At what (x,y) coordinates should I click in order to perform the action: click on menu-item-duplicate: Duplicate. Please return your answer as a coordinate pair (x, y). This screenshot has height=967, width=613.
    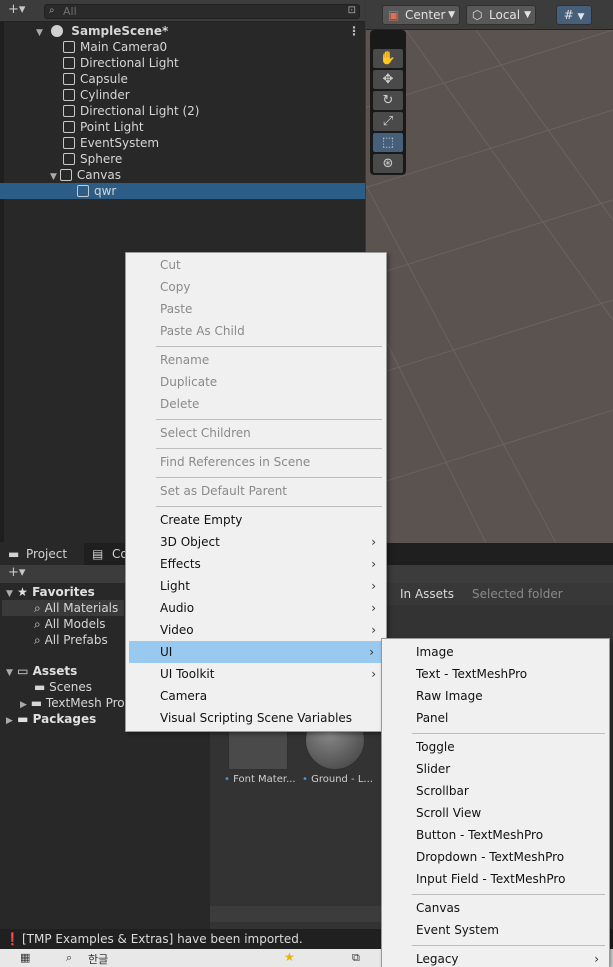
    Looking at the image, I should click on (256, 382).